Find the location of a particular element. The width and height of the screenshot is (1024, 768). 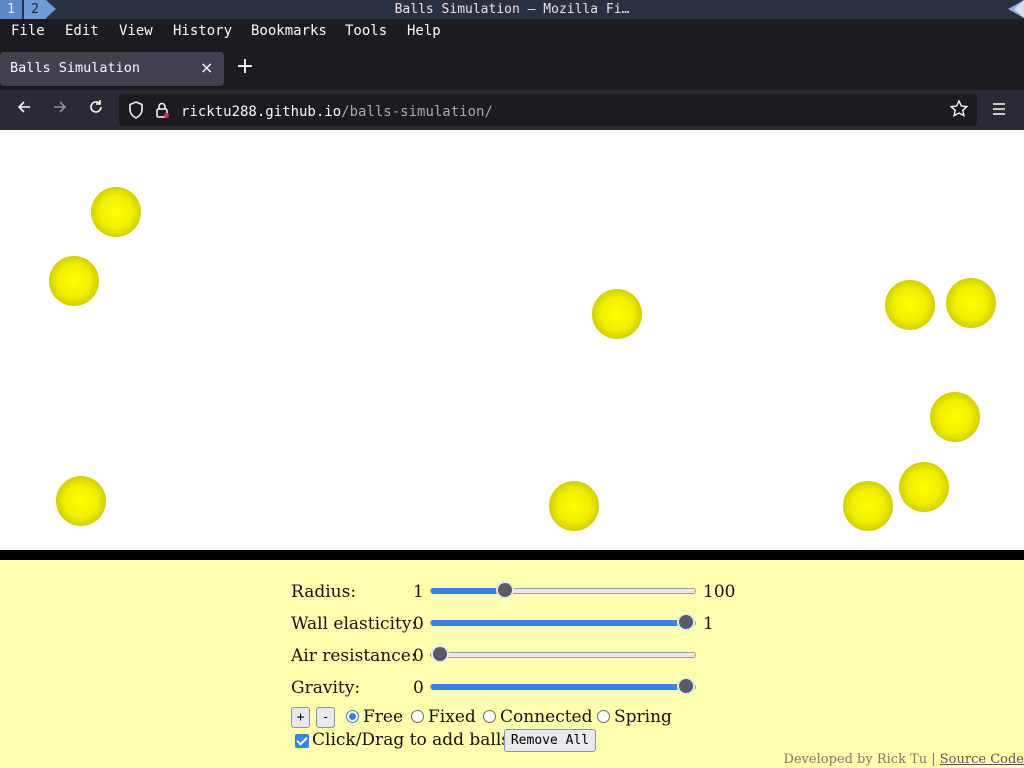

shield-icon is located at coordinates (136, 110).